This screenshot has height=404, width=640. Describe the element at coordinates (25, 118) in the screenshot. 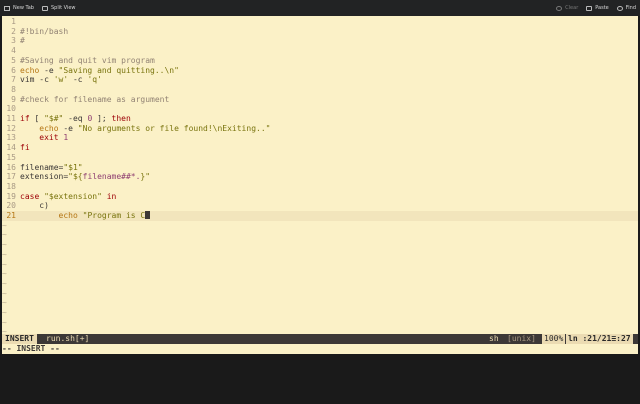

I see `code-token: if` at that location.